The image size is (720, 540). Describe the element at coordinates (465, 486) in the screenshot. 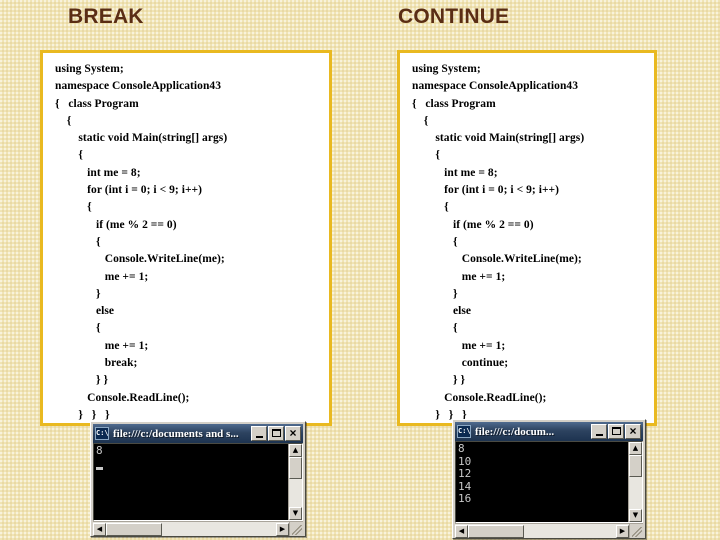

I see `console-line: 14` at that location.